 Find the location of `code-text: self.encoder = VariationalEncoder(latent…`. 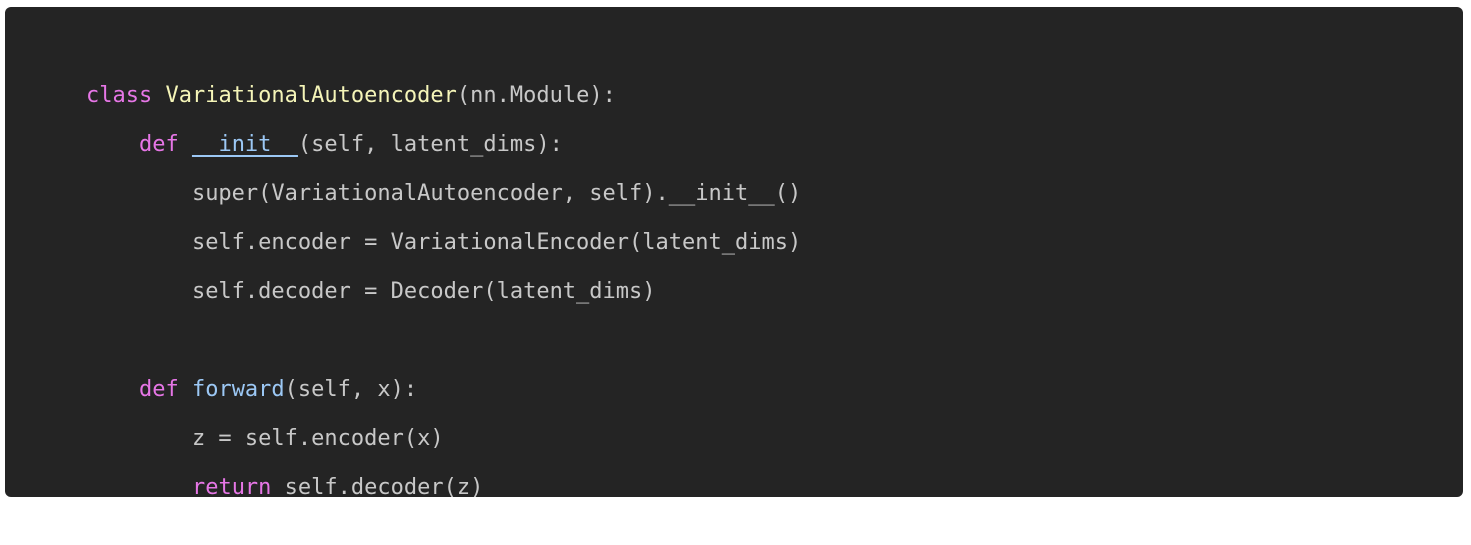

code-text: self.encoder = VariationalEncoder(latent… is located at coordinates (443, 242).